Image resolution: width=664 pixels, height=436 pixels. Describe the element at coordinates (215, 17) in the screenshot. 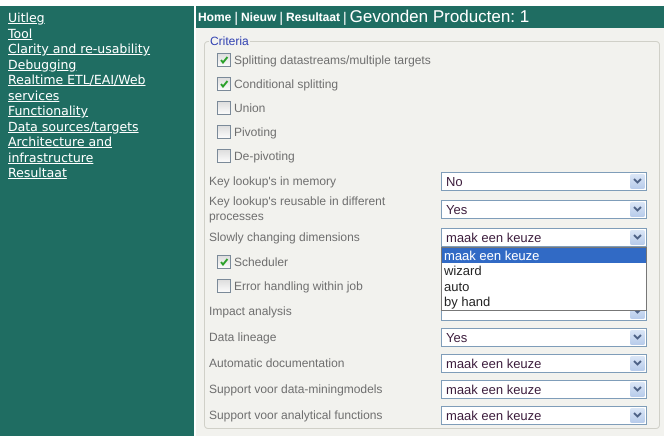

I see `nav-link: Home` at that location.